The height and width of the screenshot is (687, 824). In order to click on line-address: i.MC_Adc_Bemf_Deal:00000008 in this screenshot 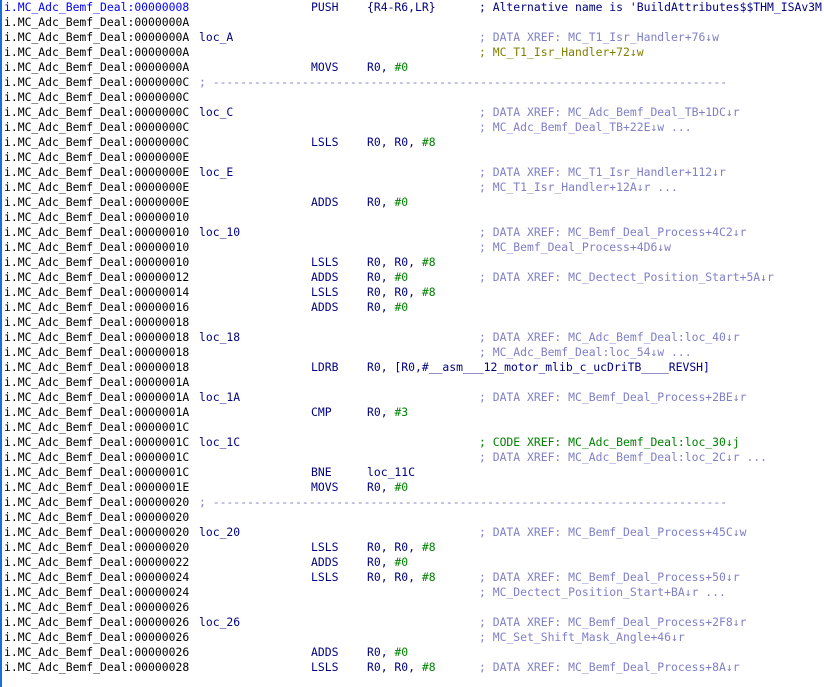, I will do `click(96, 7)`.